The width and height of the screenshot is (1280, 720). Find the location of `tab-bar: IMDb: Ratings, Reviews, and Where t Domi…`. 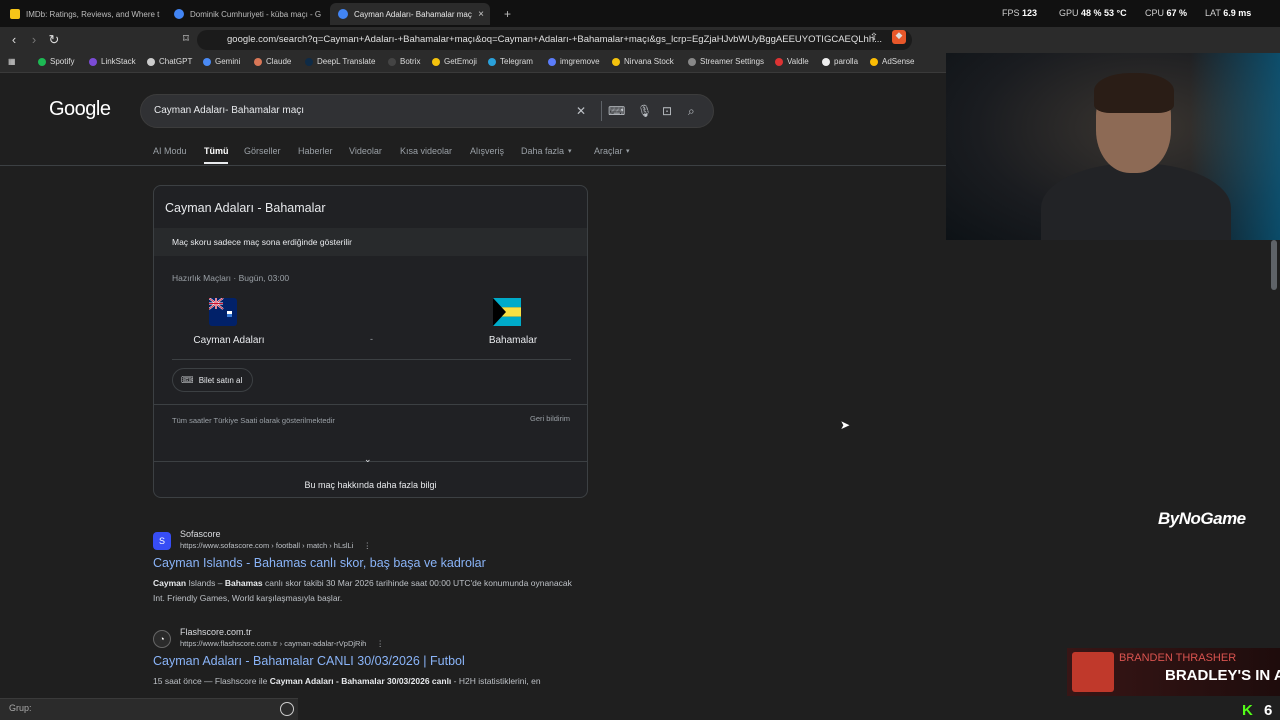

tab-bar: IMDb: Ratings, Reviews, and Where t Domi… is located at coordinates (640, 13).